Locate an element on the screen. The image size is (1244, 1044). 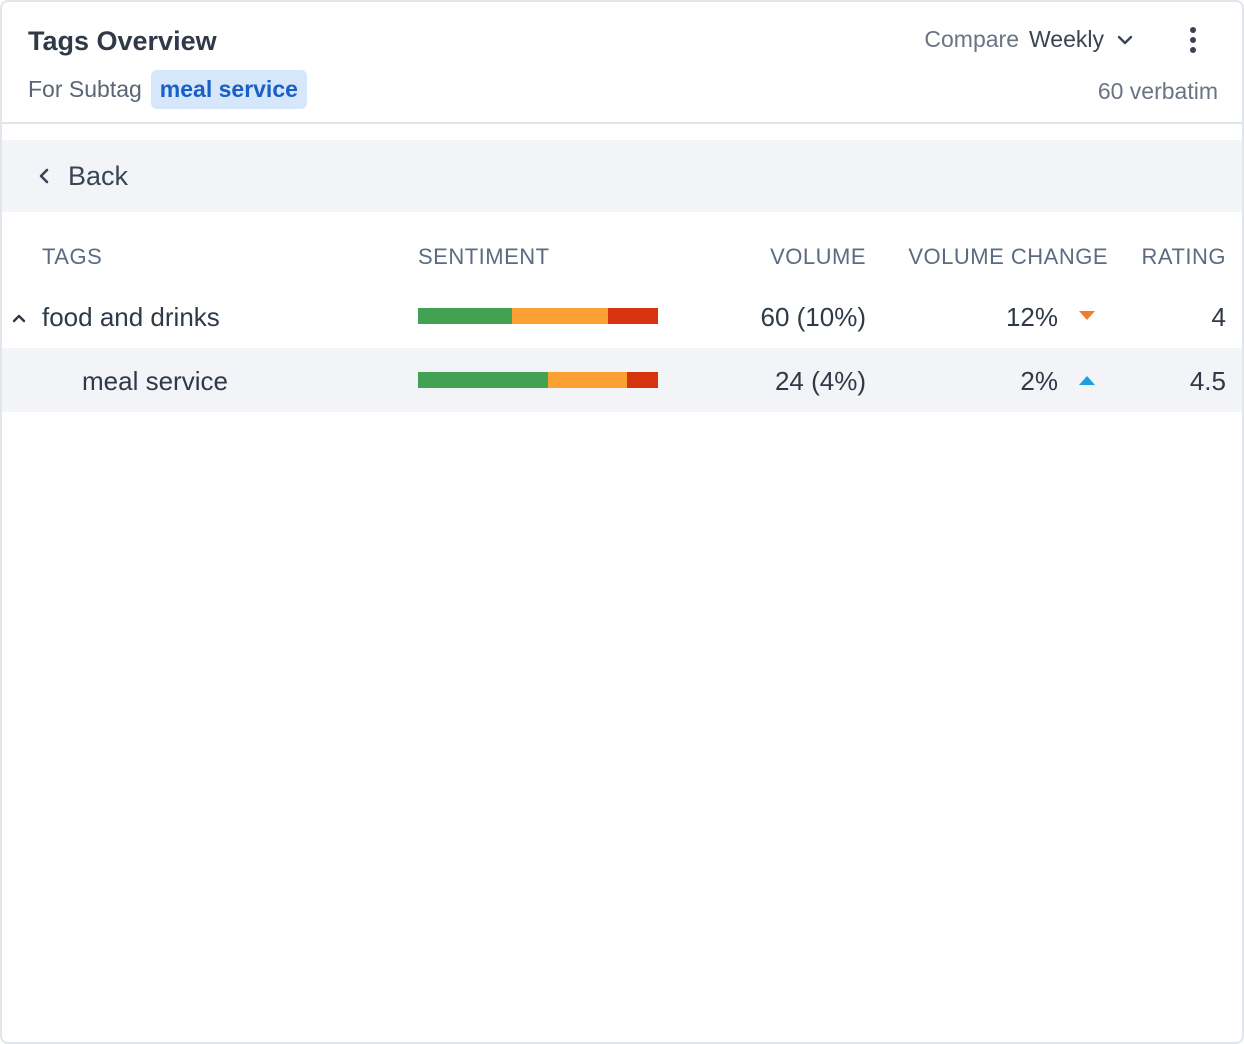
subtag-label: For Subtag is located at coordinates (85, 89).